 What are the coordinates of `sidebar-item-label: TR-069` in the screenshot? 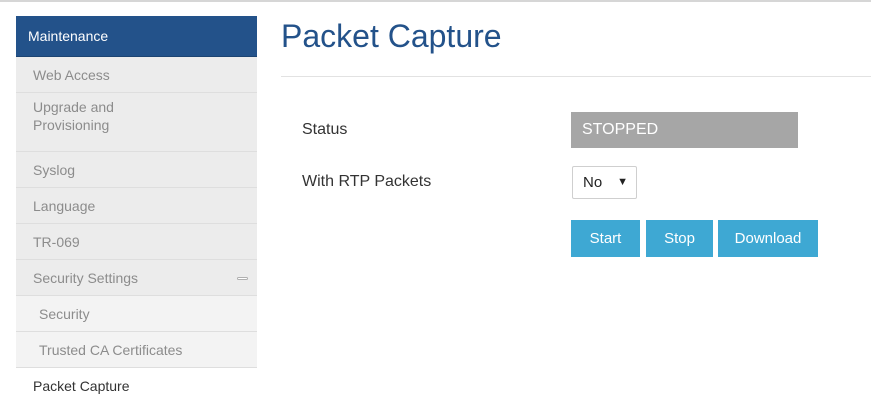 It's located at (56, 242).